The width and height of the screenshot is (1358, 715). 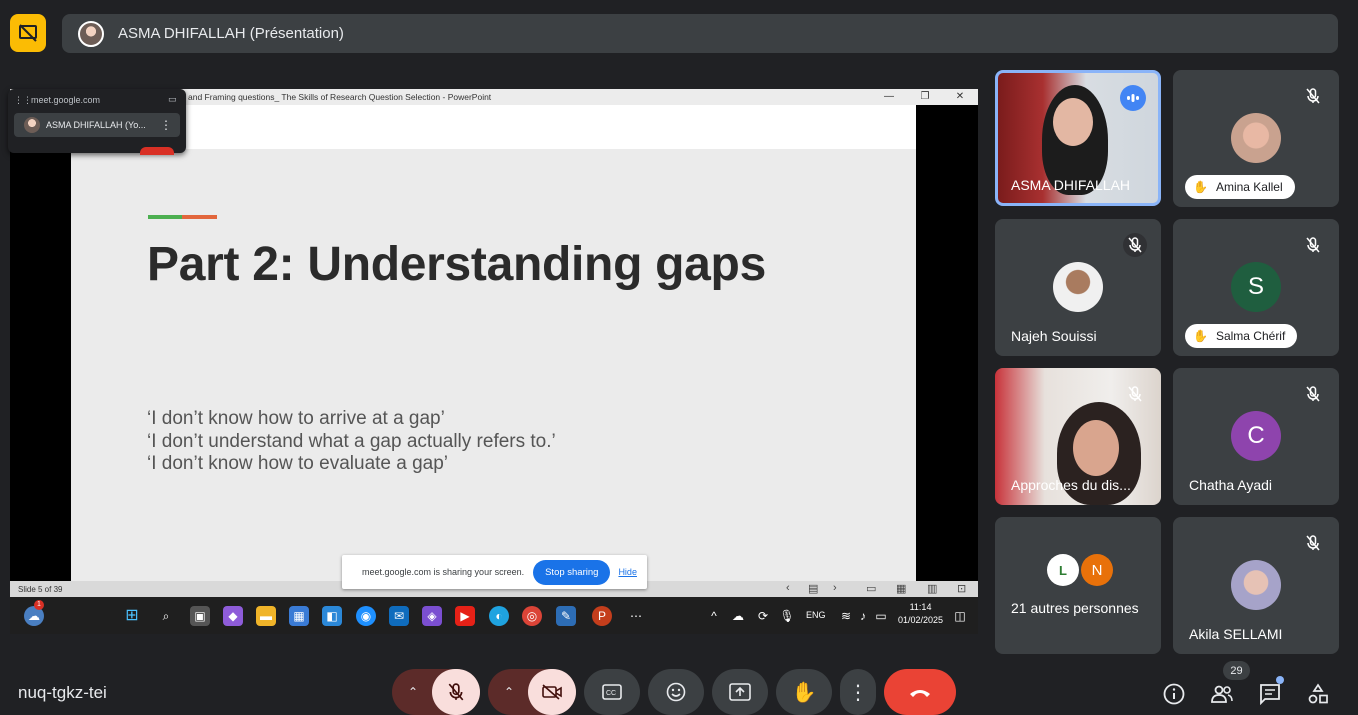 I want to click on stop-sharing-button: Stop sharing, so click(x=572, y=572).